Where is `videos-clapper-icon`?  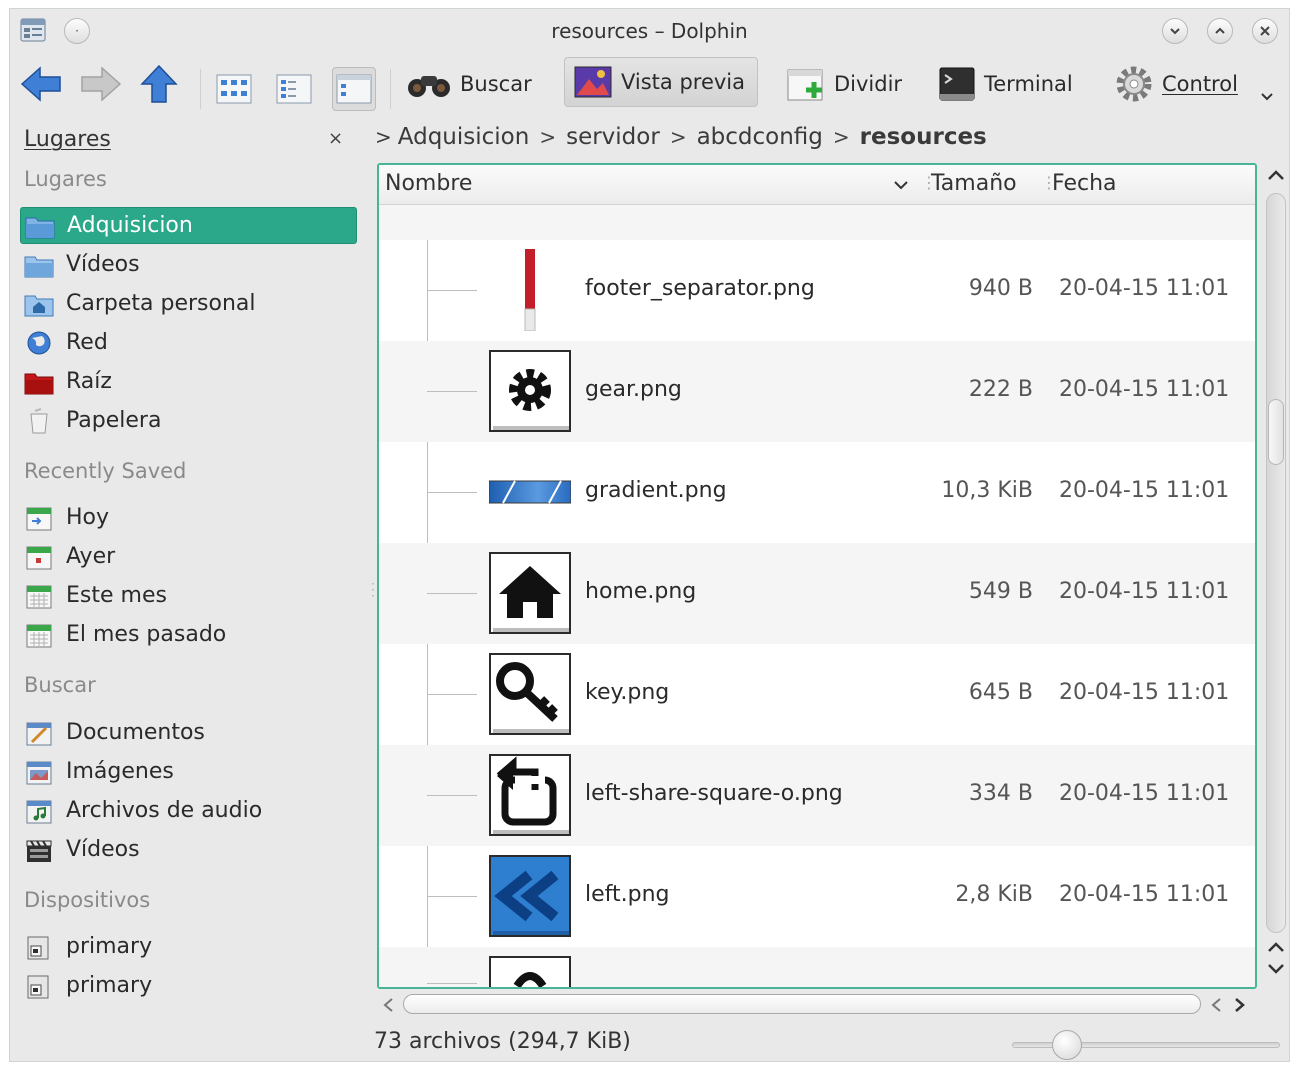 videos-clapper-icon is located at coordinates (39, 850).